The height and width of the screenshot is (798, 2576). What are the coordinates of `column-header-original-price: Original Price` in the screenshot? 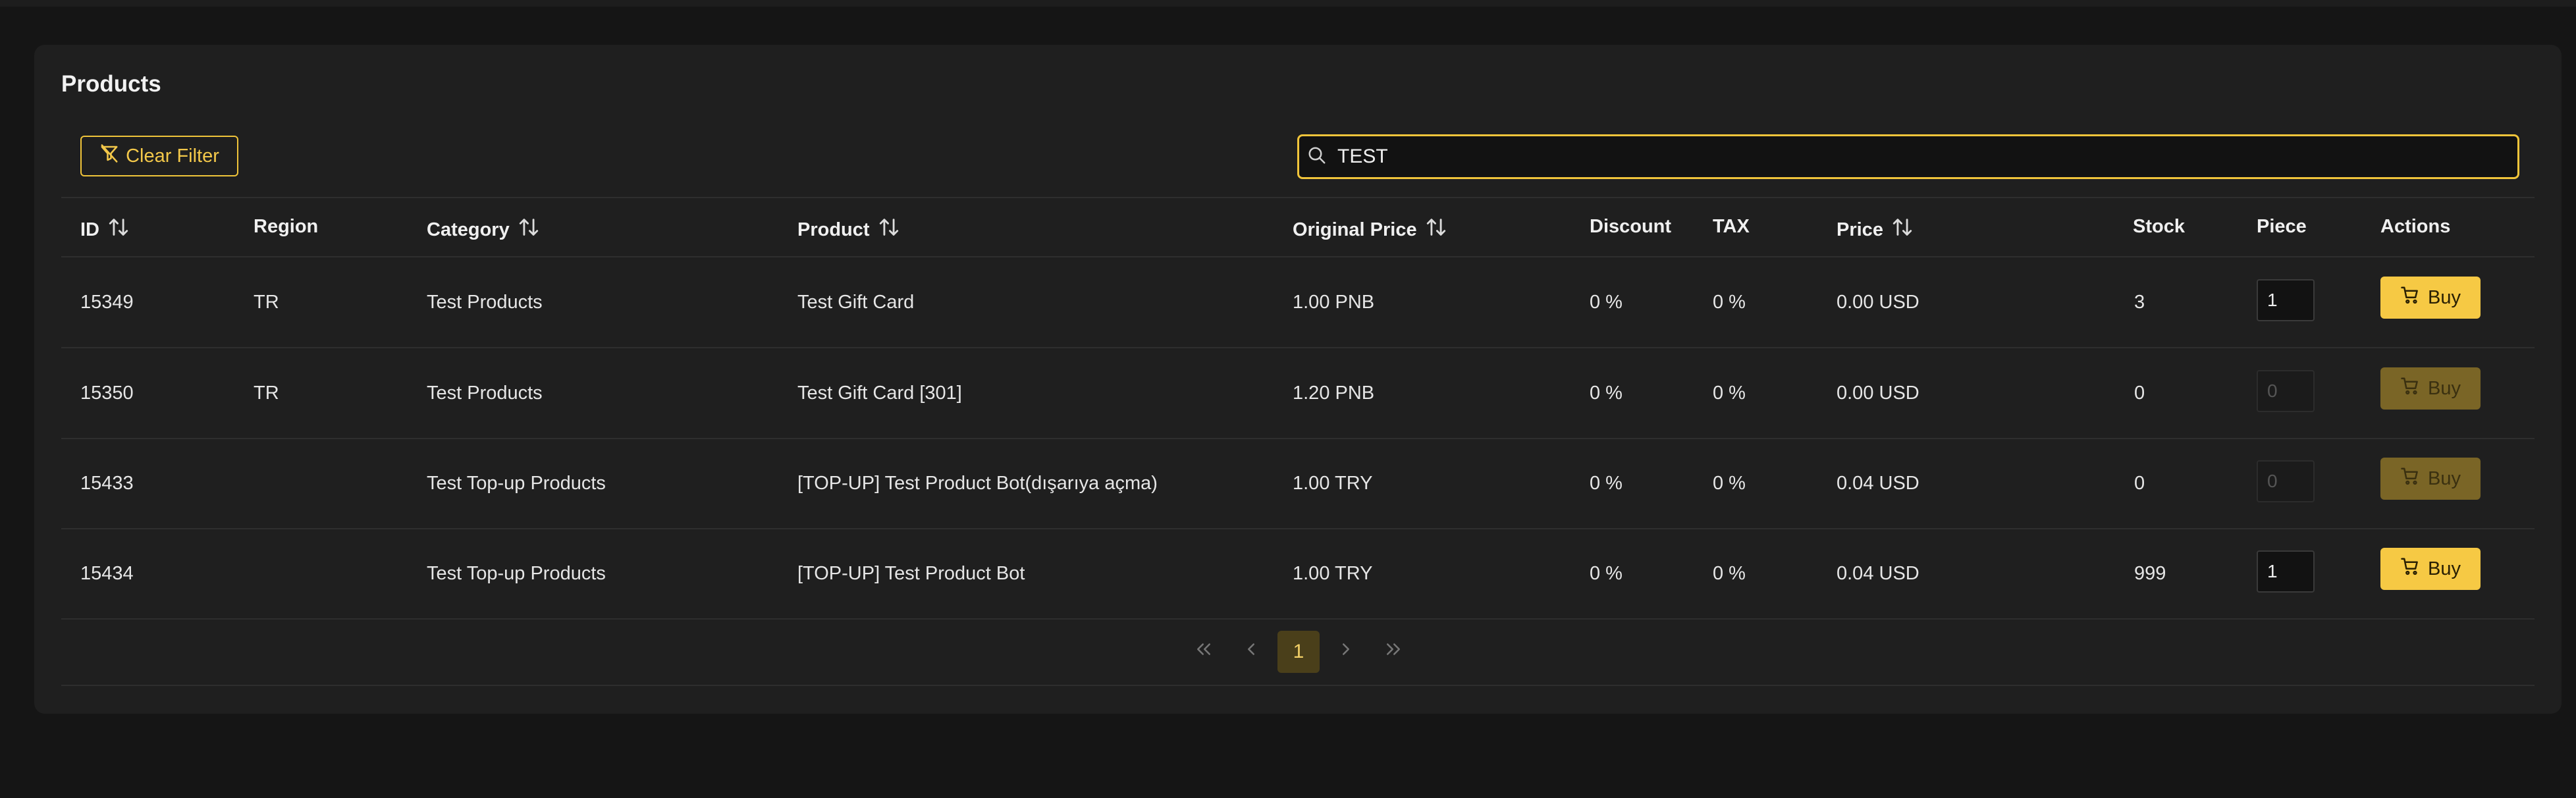 It's located at (1370, 230).